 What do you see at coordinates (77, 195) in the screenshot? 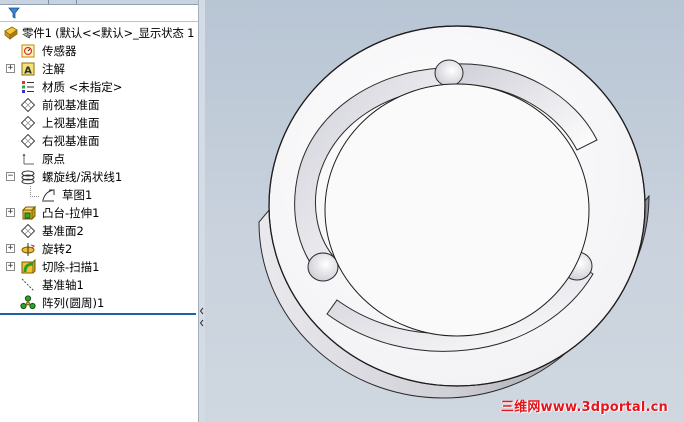
I see `tree-item-label: 草图1` at bounding box center [77, 195].